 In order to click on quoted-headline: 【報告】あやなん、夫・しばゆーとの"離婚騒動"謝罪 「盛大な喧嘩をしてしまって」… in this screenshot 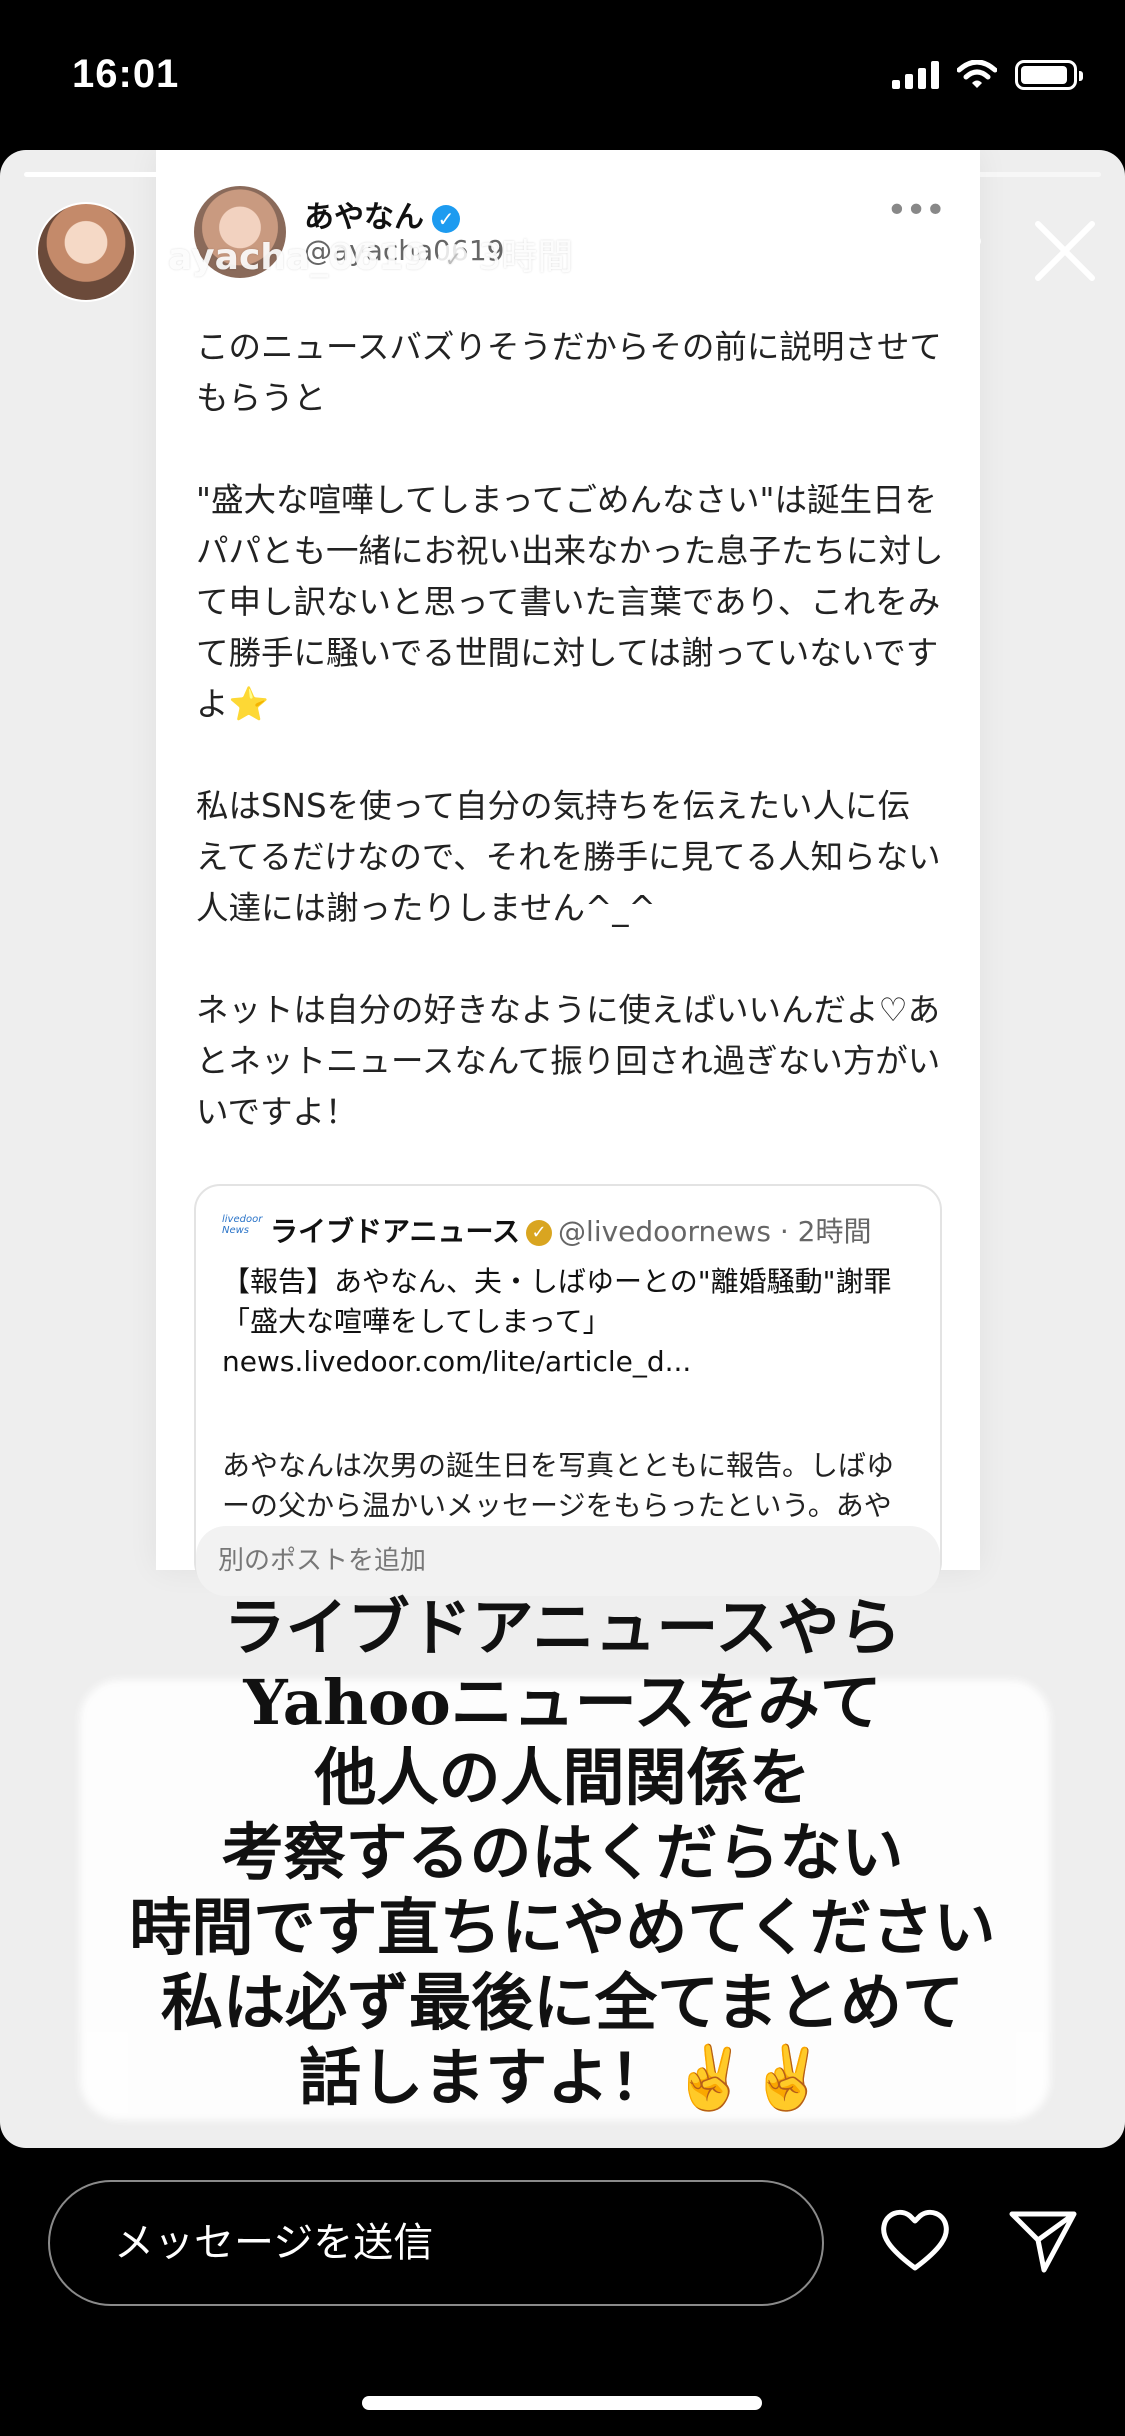, I will do `click(557, 1321)`.